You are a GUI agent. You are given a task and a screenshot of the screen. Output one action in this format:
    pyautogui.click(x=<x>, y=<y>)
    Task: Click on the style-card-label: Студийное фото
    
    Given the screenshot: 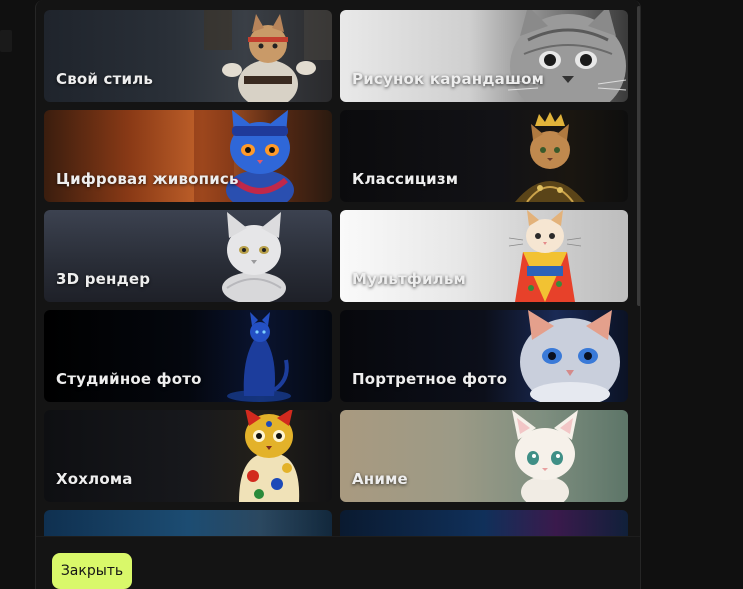 What is the action you would take?
    pyautogui.click(x=129, y=379)
    